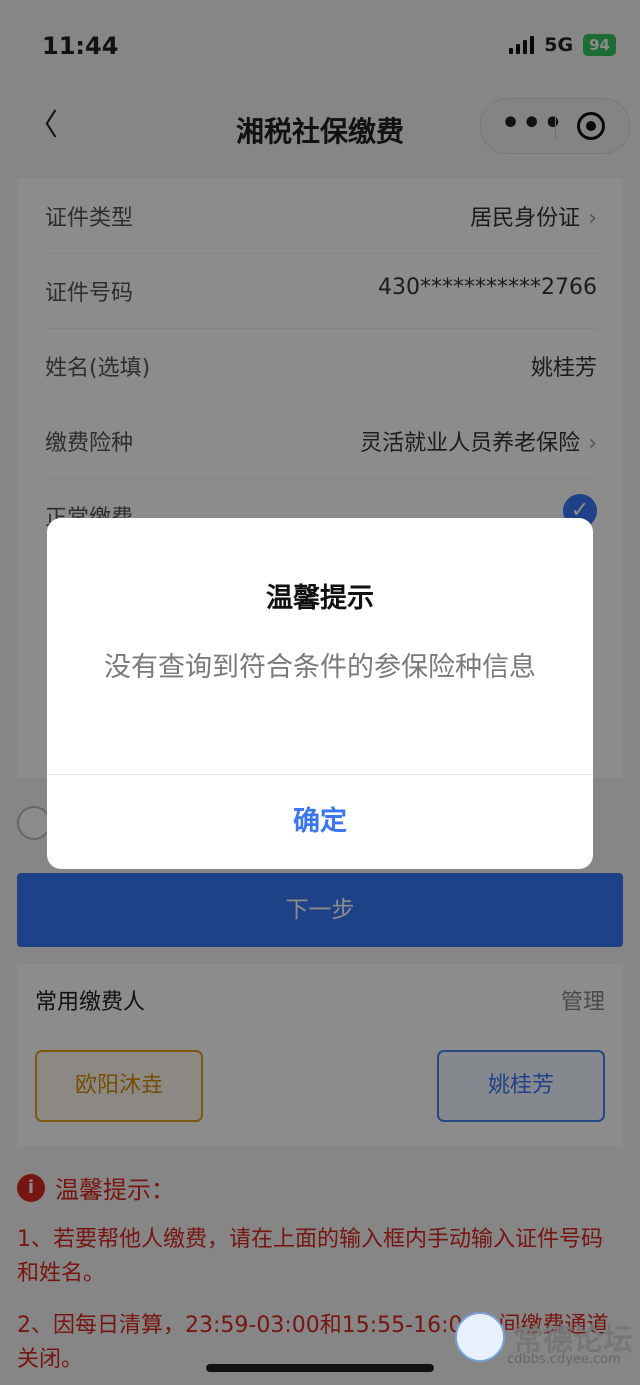 This screenshot has width=640, height=1385. I want to click on dialog-message: 没有查询到符合条件的参保险种信息, so click(320, 667).